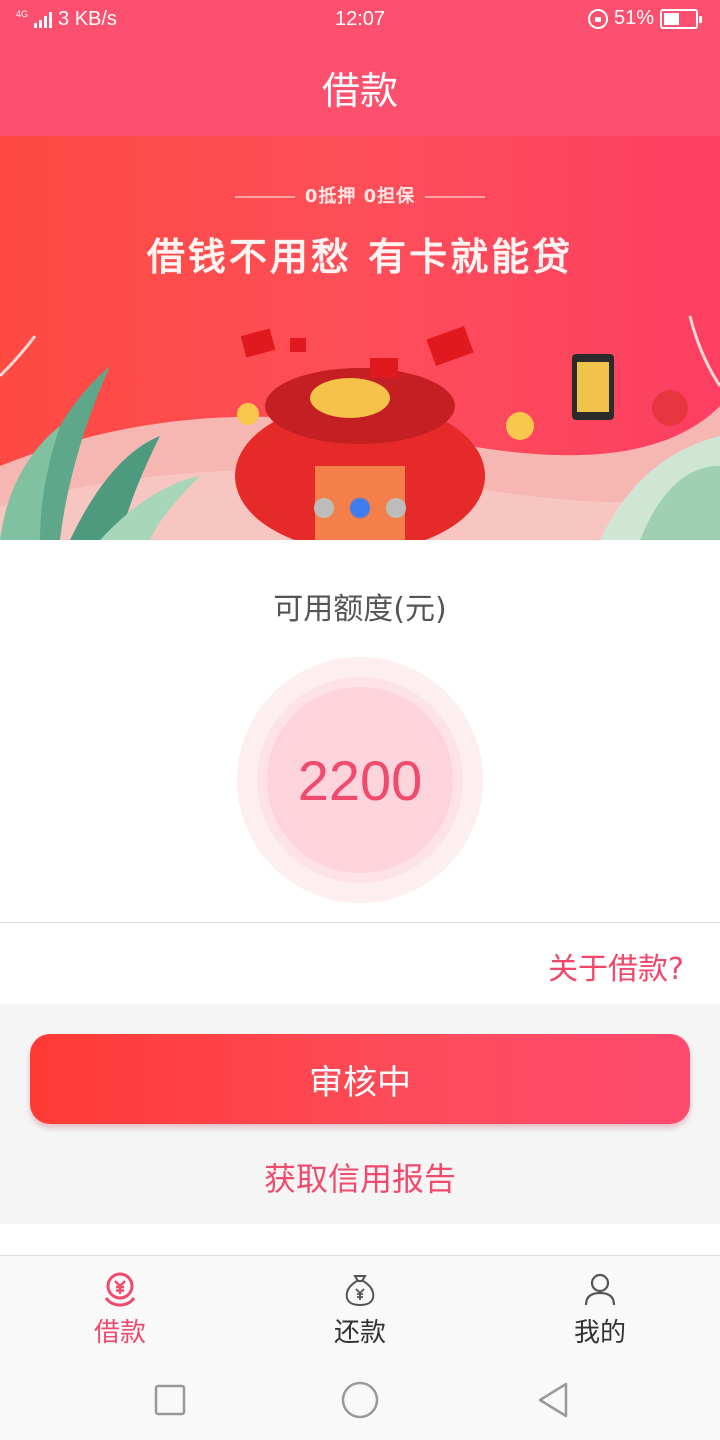 The height and width of the screenshot is (1440, 720). Describe the element at coordinates (600, 1308) in the screenshot. I see `tab-mine: 我的` at that location.